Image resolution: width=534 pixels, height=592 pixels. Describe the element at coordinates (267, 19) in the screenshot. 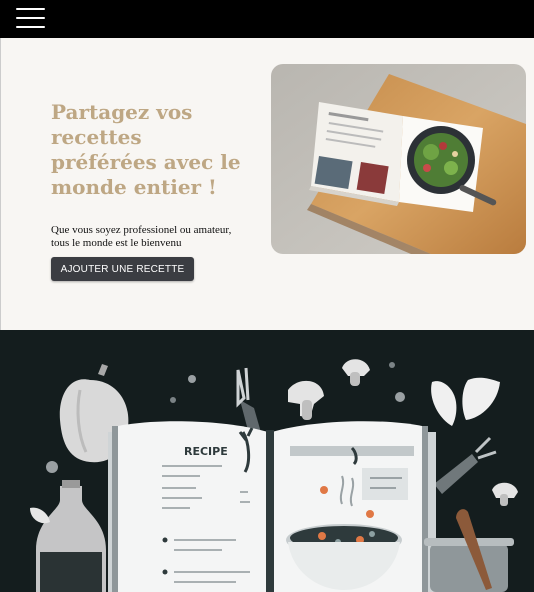

I see `top-navbar` at that location.